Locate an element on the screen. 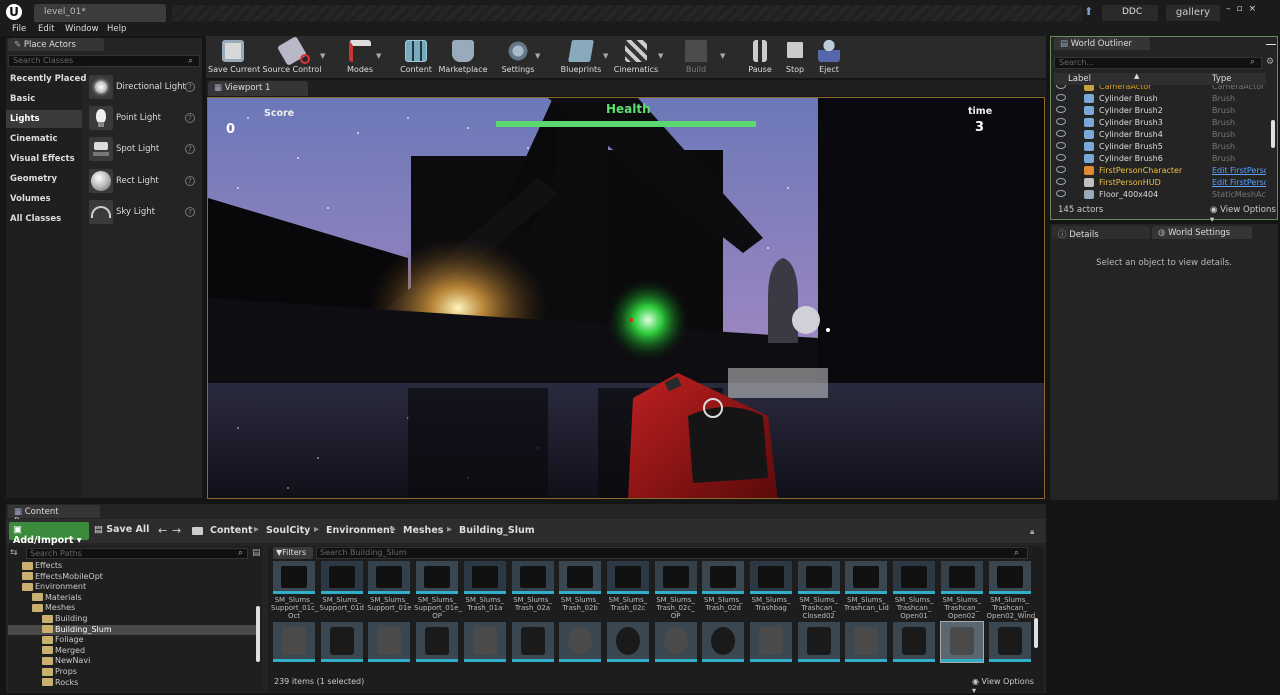 The image size is (1280, 695). title-bar-drag-area is located at coordinates (627, 13).